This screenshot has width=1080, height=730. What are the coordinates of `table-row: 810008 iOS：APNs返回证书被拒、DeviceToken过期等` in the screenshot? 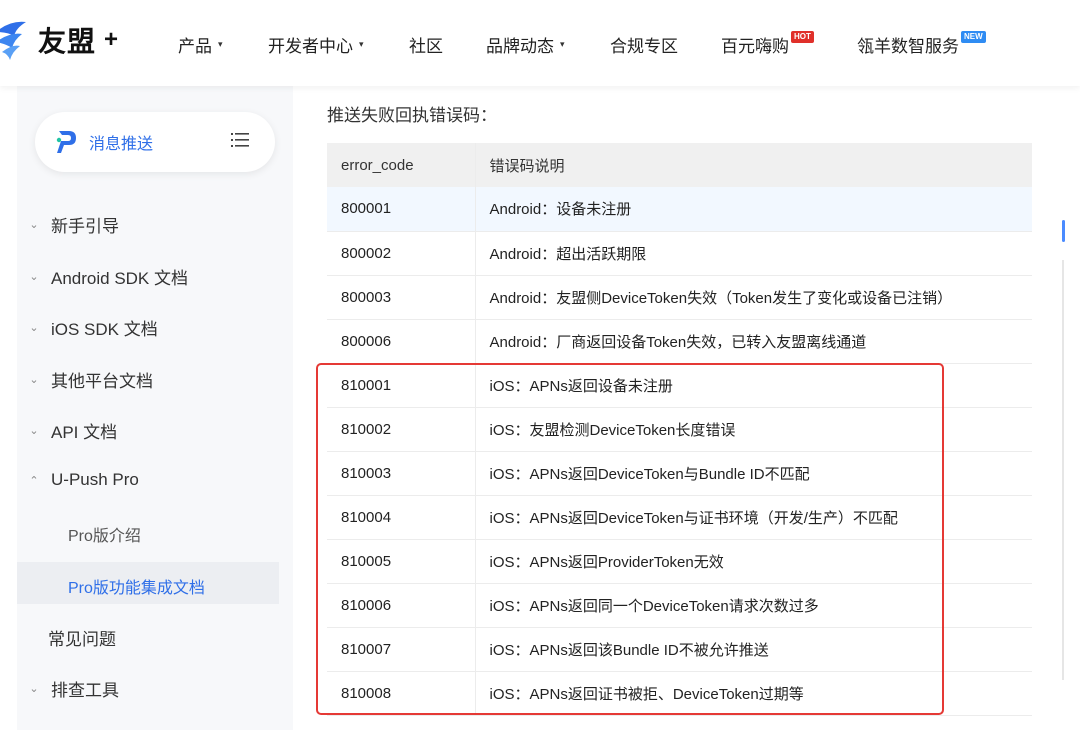 It's located at (679, 693).